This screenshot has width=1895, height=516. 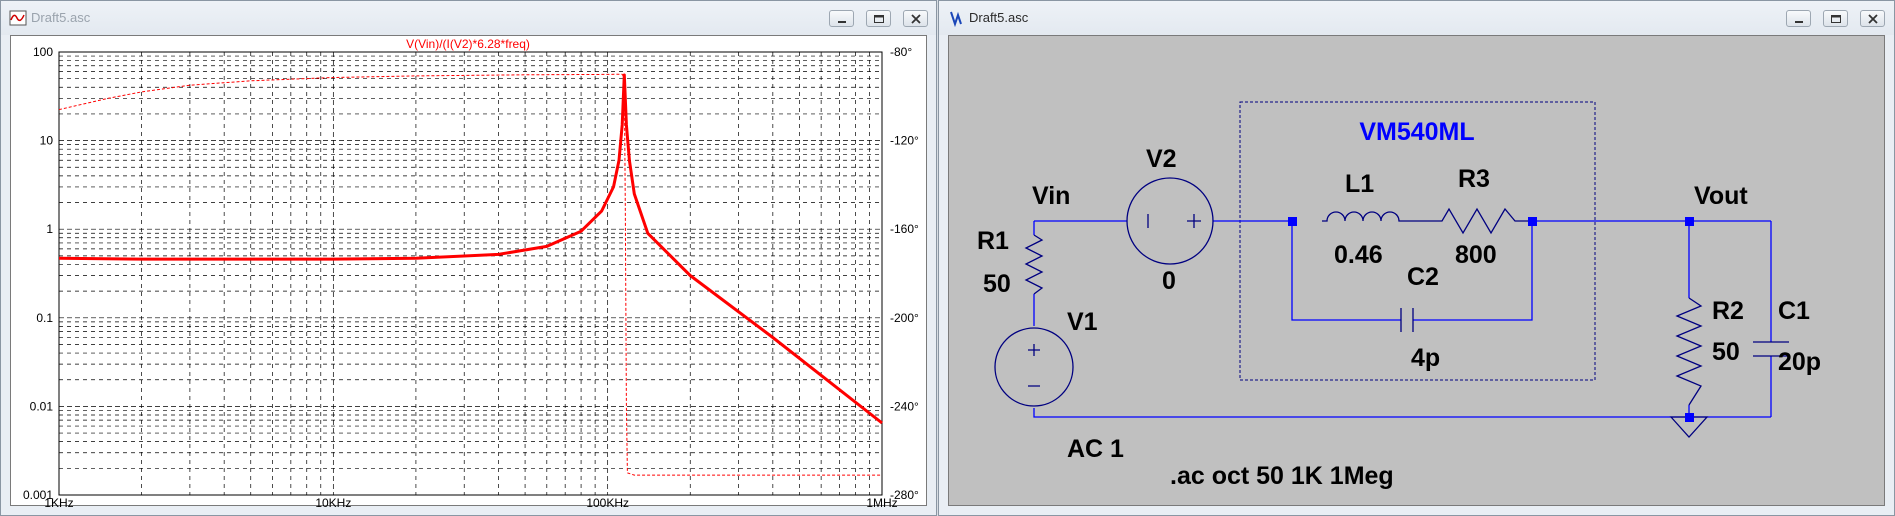 I want to click on chart-title: V(Vin)/(I(V2)*6.28*freq), so click(x=468, y=44).